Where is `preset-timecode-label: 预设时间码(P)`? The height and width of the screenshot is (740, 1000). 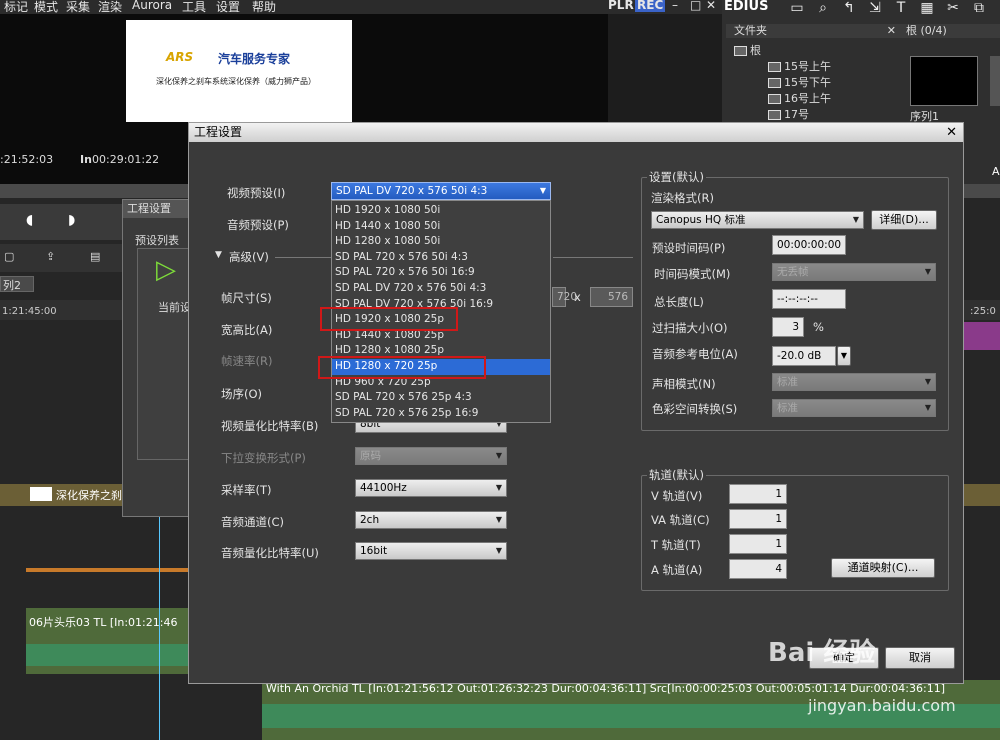 preset-timecode-label: 预设时间码(P) is located at coordinates (689, 248).